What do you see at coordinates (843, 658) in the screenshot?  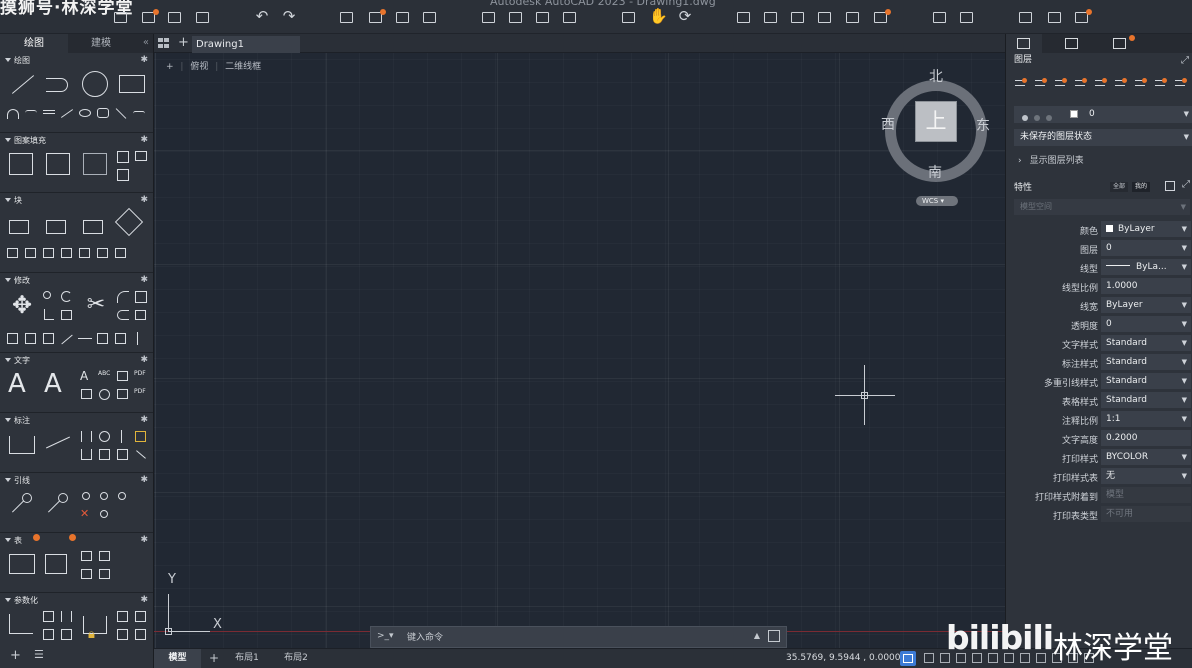 I see `coordinates-readout: 35.5769, 9.5944 , 0.0000` at bounding box center [843, 658].